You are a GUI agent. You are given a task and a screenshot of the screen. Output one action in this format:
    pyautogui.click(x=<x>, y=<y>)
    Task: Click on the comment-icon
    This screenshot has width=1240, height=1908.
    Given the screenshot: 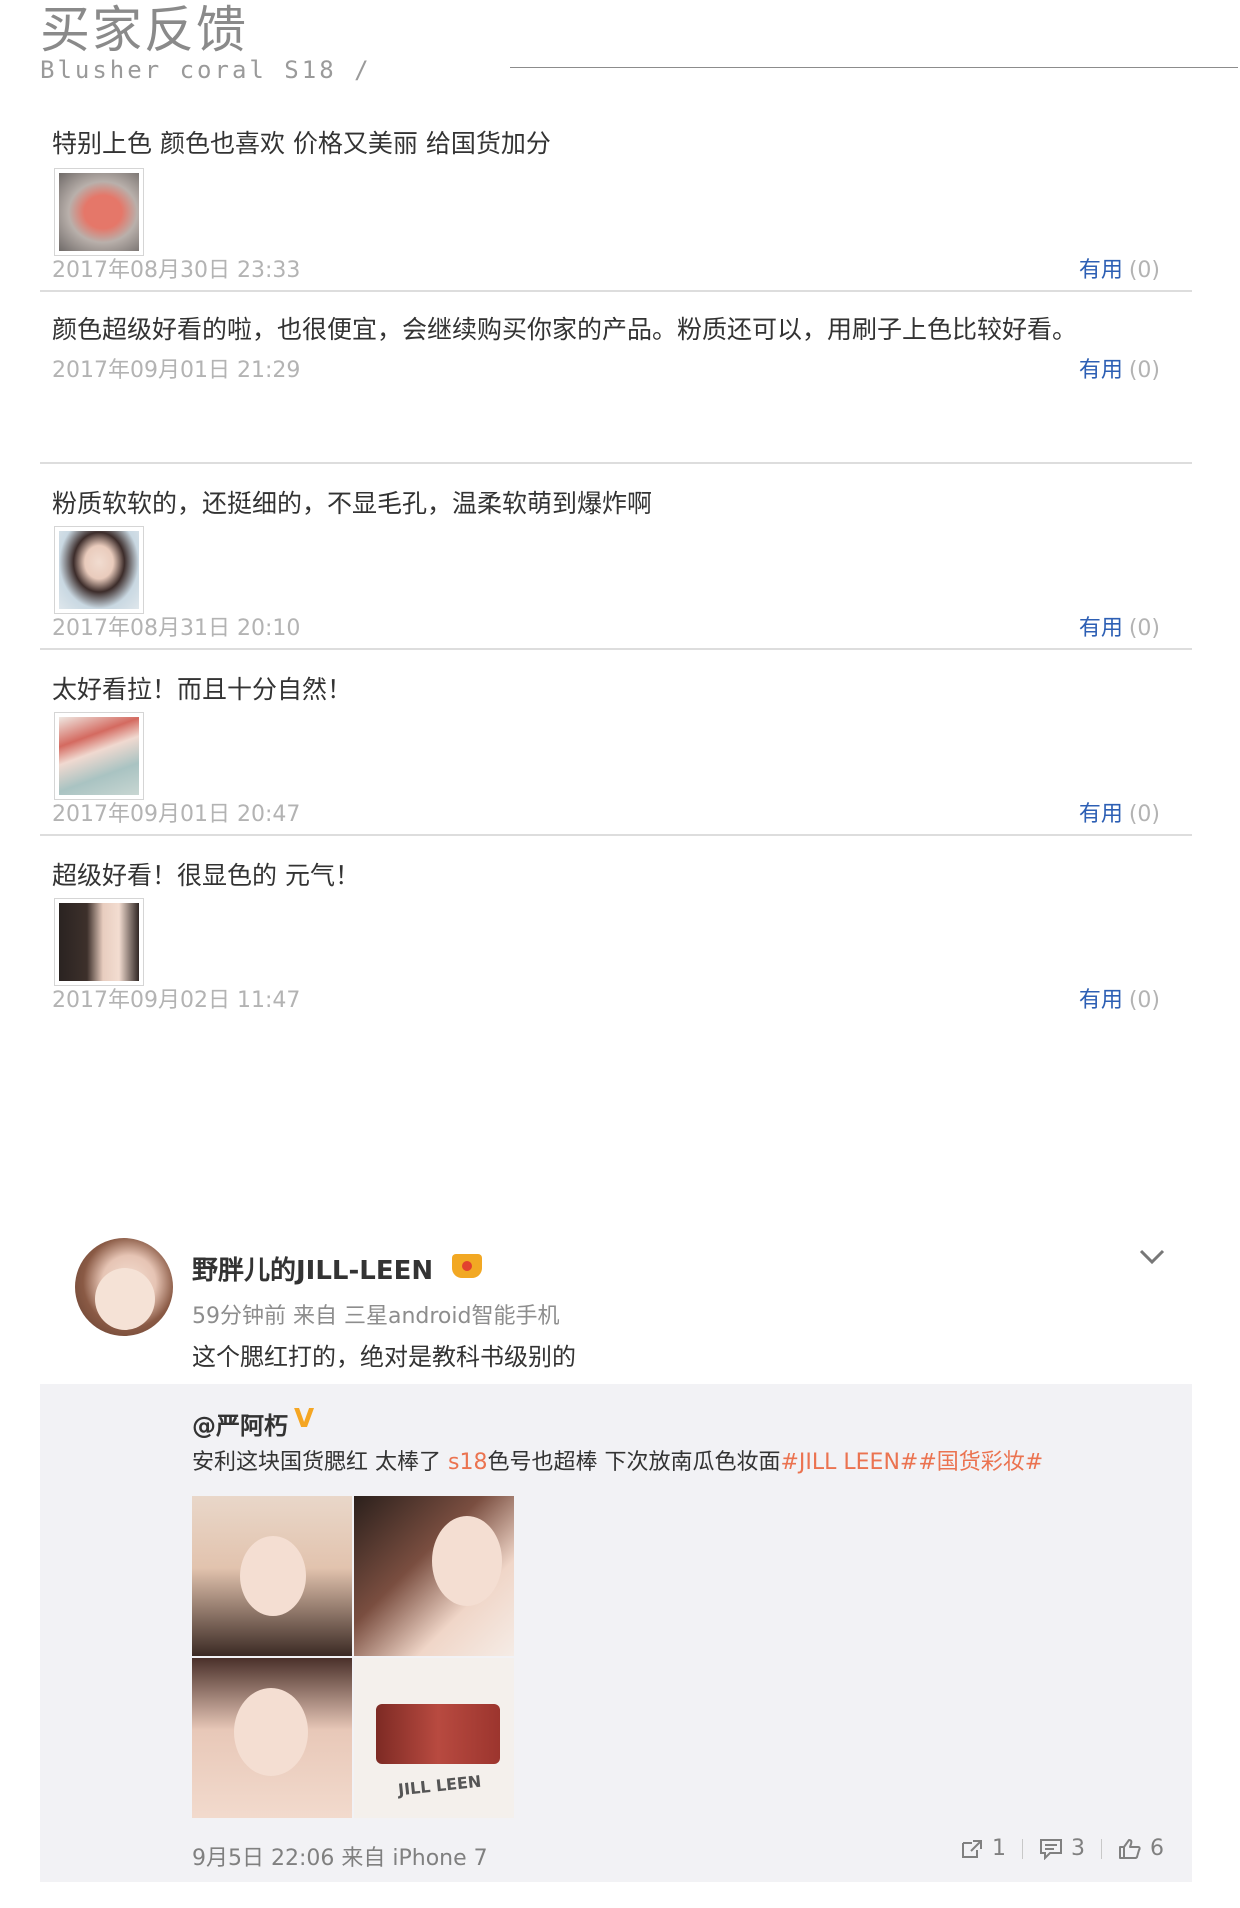 What is the action you would take?
    pyautogui.click(x=1051, y=1849)
    